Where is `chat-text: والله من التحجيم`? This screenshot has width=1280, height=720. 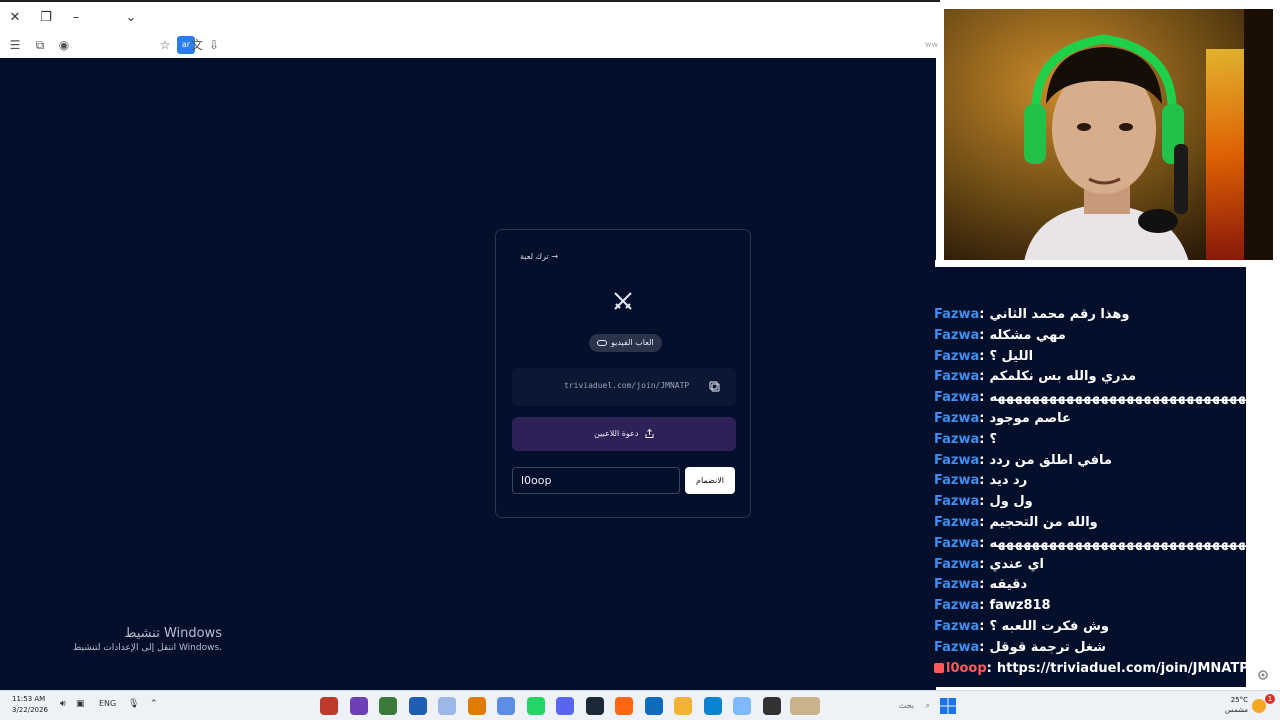 chat-text: والله من التحجيم is located at coordinates (1043, 522).